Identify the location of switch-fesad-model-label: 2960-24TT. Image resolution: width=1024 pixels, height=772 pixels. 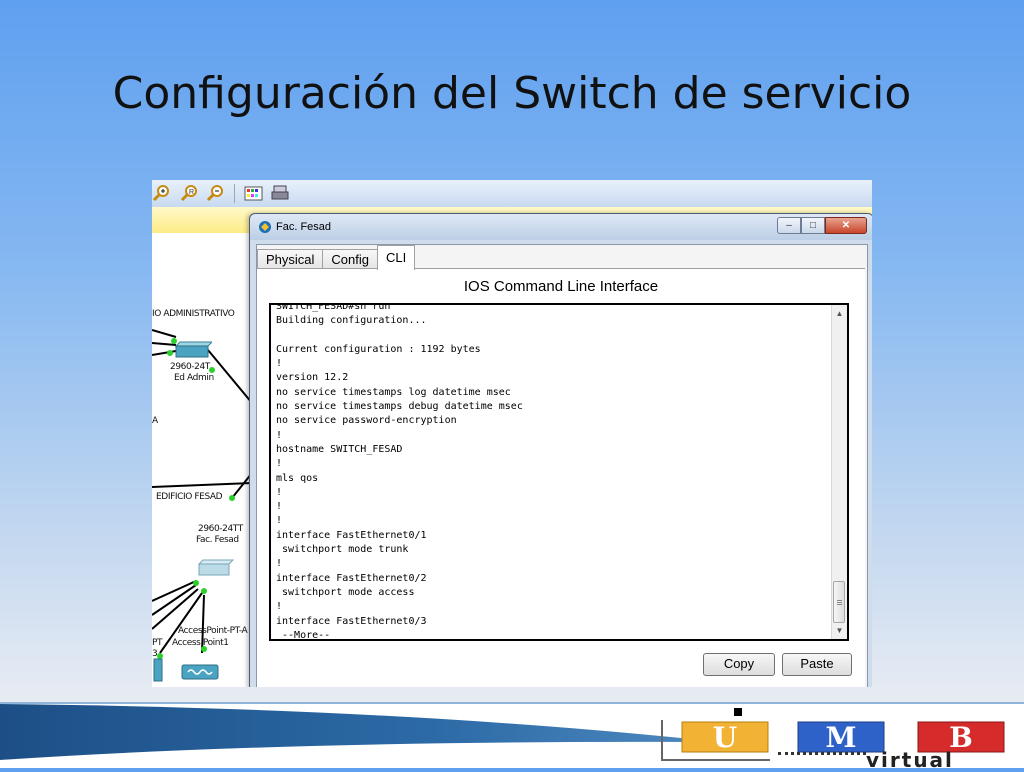
(220, 529).